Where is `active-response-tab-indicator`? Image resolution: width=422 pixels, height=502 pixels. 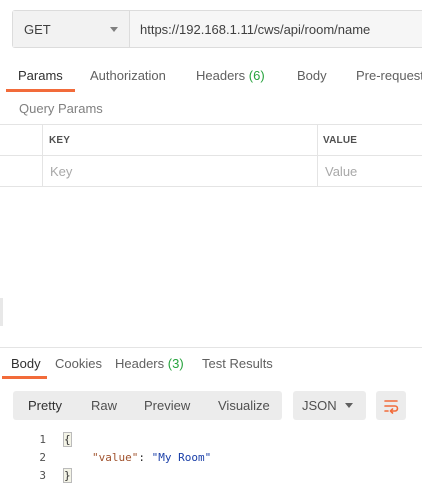 active-response-tab-indicator is located at coordinates (24, 377).